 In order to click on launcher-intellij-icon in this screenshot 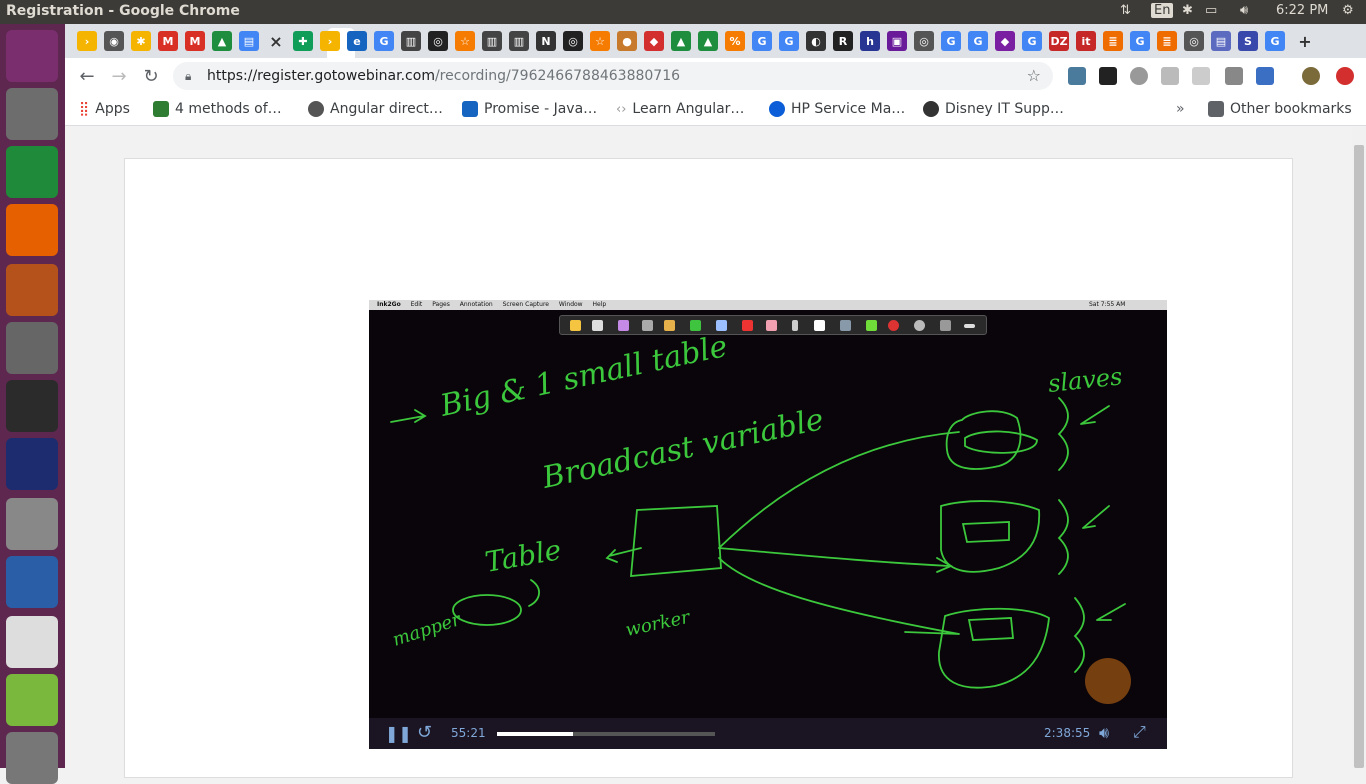, I will do `click(32, 464)`.